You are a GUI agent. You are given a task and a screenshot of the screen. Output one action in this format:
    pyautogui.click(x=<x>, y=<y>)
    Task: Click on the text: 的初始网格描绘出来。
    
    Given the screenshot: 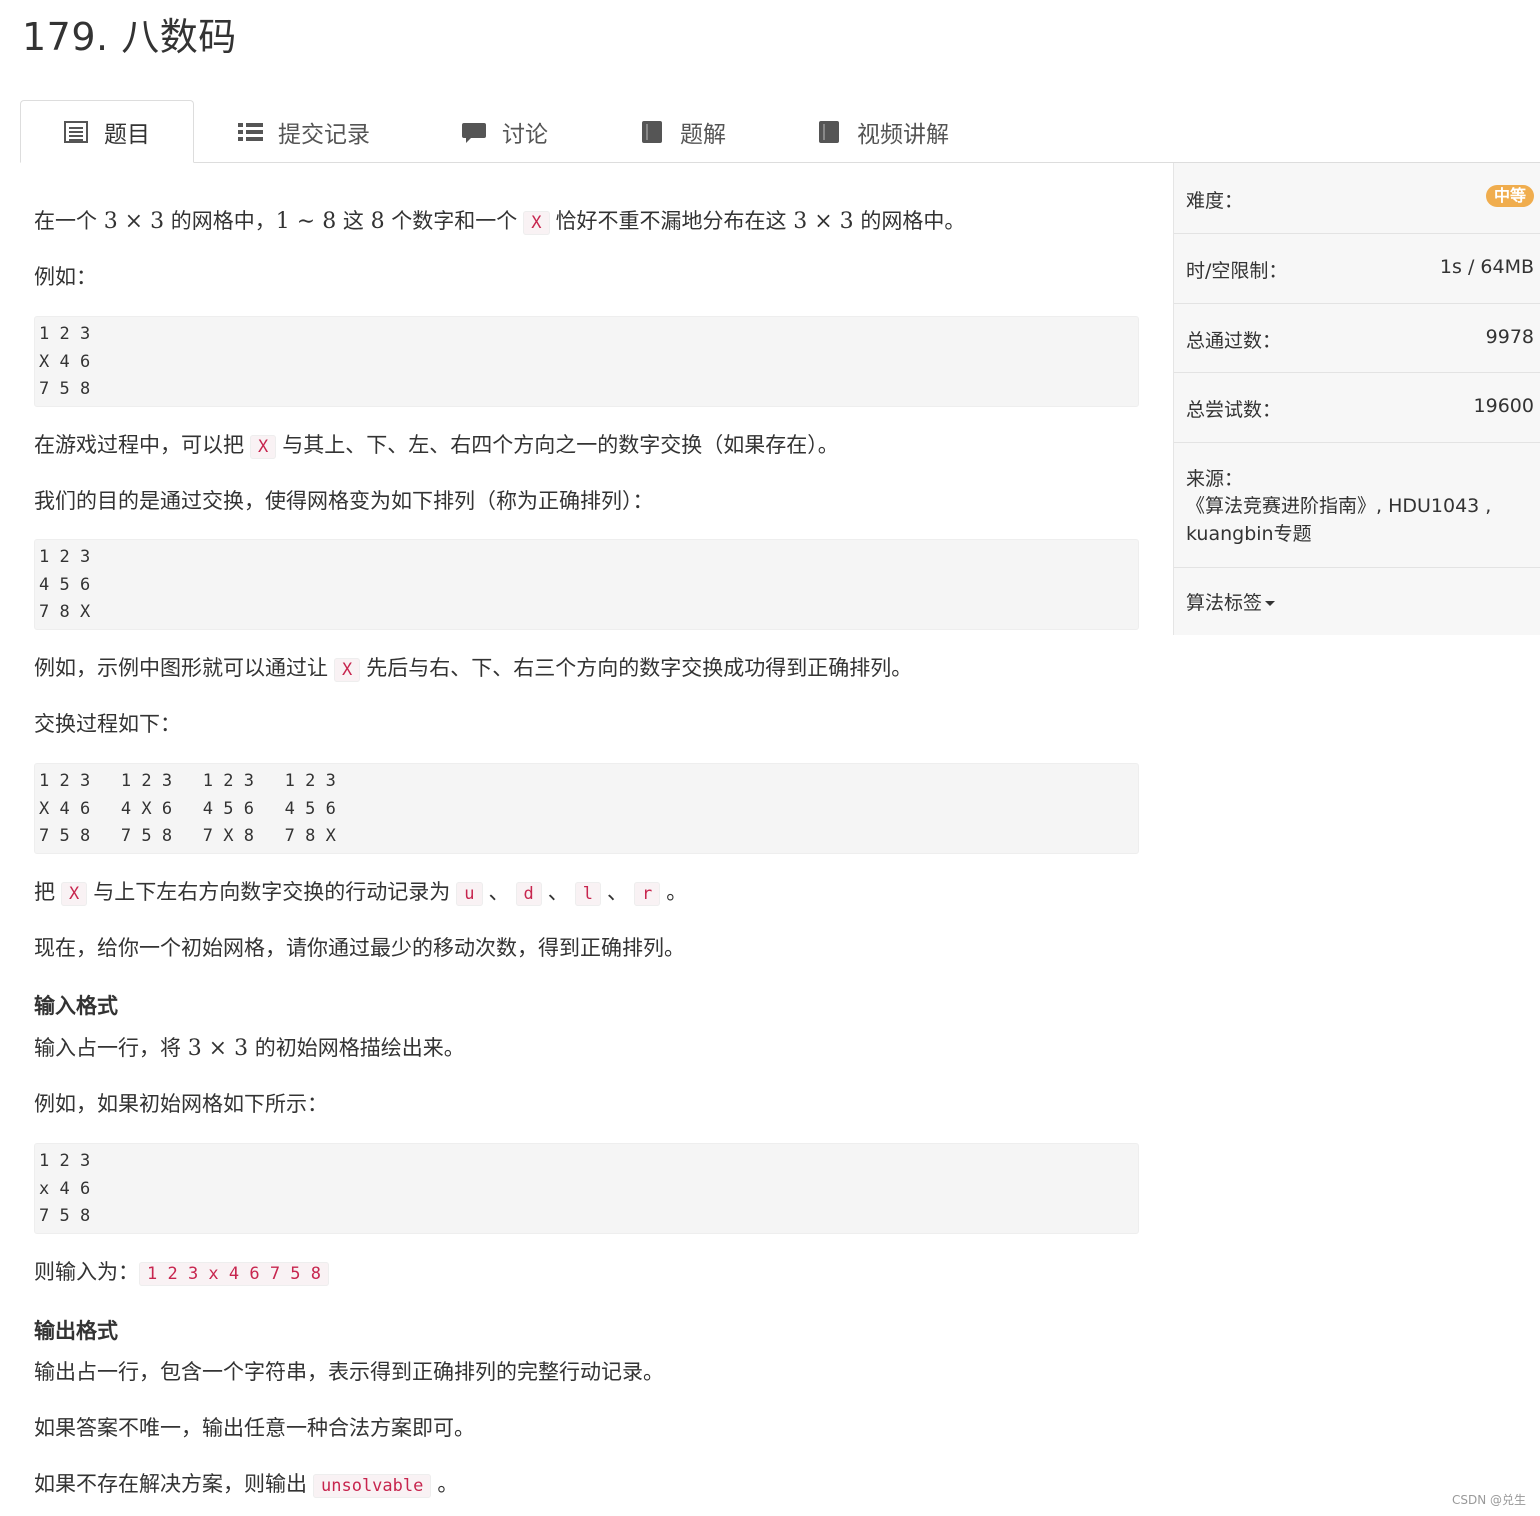 What is the action you would take?
    pyautogui.click(x=359, y=1048)
    